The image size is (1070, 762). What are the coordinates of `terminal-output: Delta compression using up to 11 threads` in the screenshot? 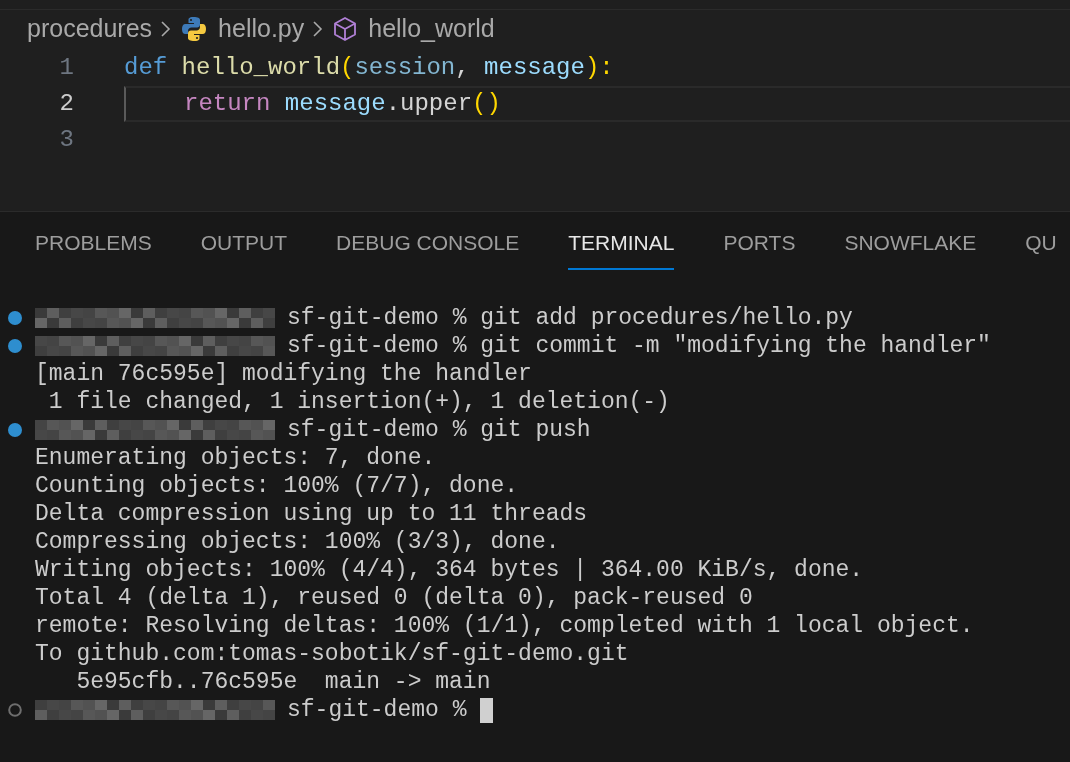 It's located at (311, 514).